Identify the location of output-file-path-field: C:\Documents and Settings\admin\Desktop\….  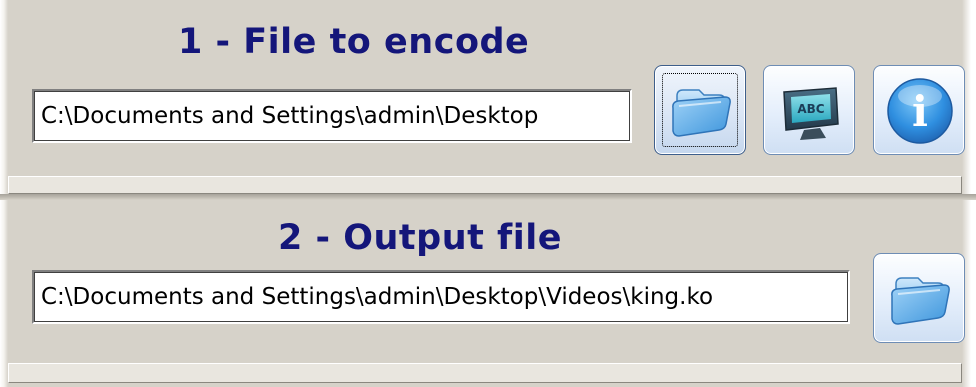
(441, 297).